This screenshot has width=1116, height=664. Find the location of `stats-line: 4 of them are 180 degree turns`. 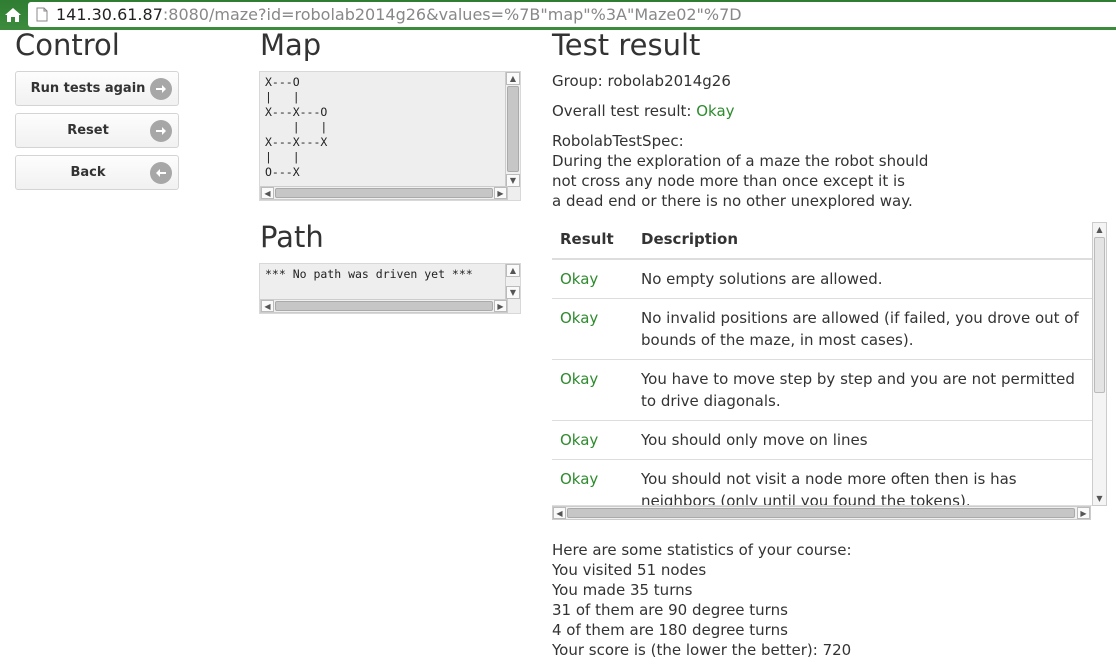

stats-line: 4 of them are 180 degree turns is located at coordinates (670, 630).